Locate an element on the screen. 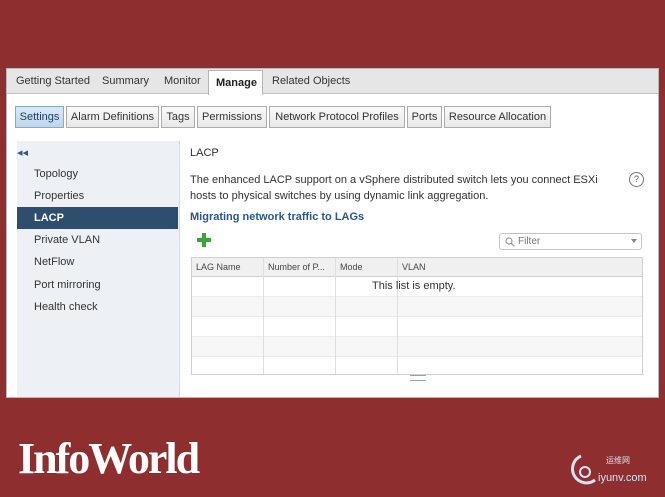 This screenshot has width=665, height=497. subtab-ports: Ports is located at coordinates (424, 117).